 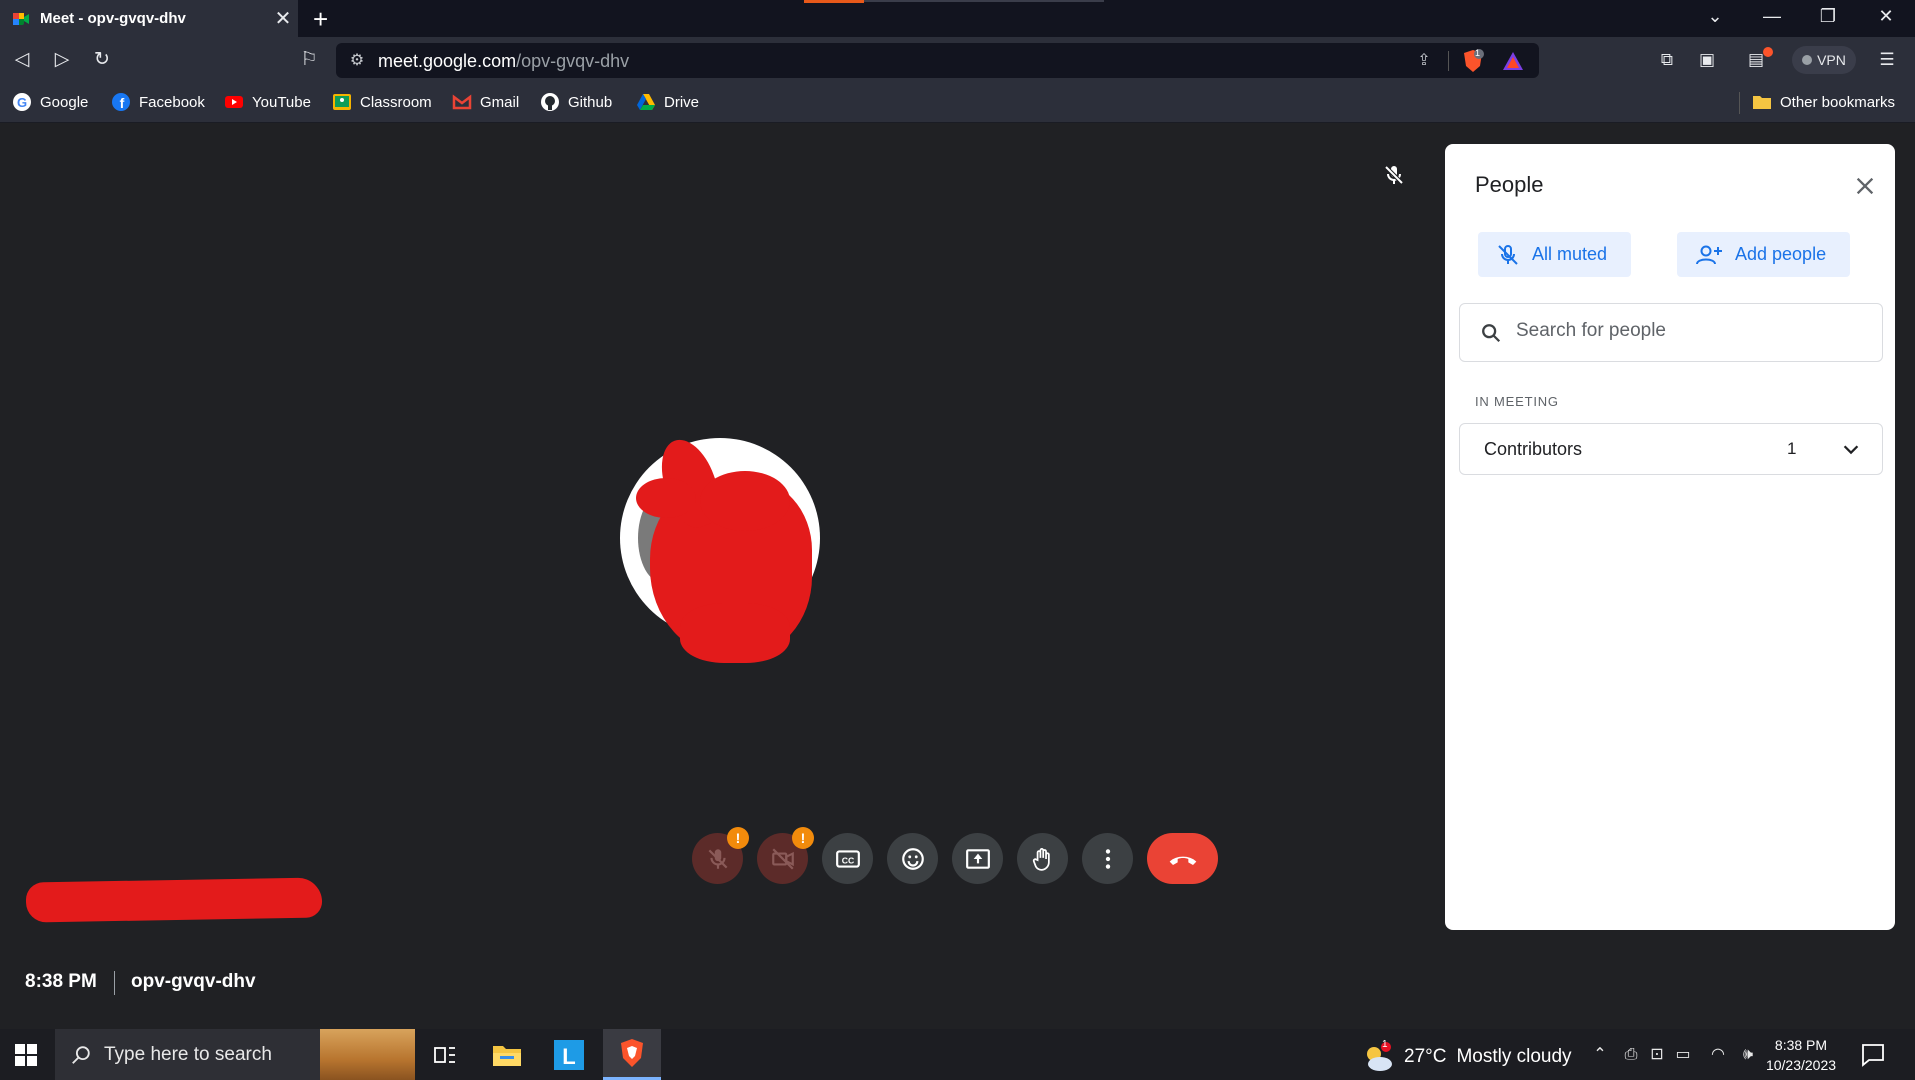 What do you see at coordinates (1683, 1055) in the screenshot?
I see `battery-icon: ▭` at bounding box center [1683, 1055].